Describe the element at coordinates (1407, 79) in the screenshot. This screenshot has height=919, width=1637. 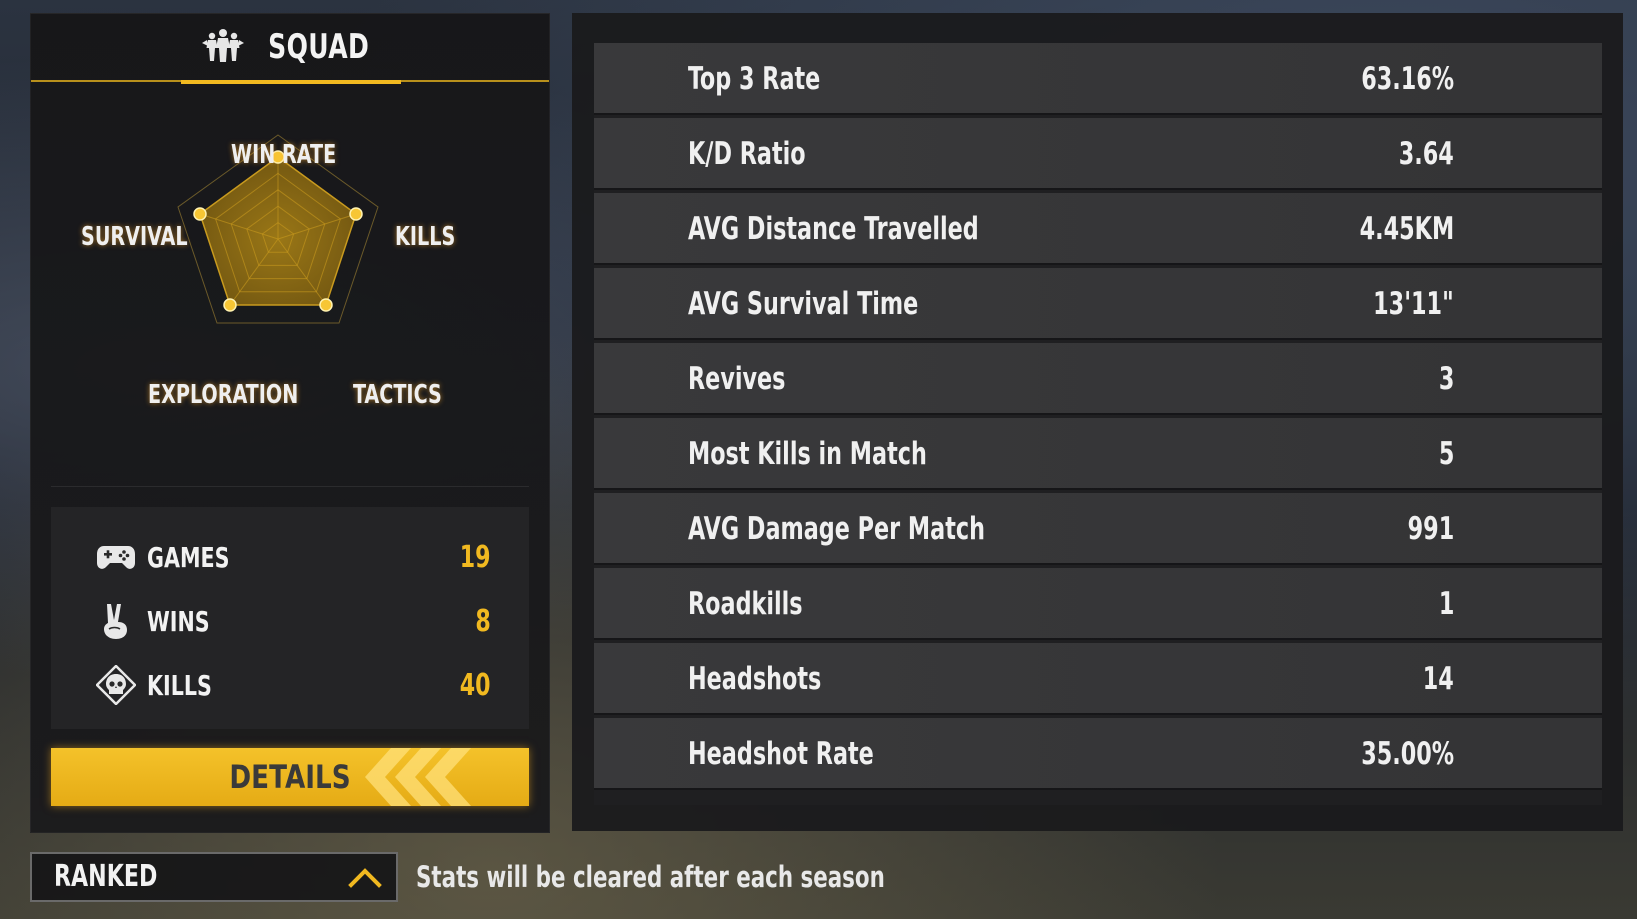
I see `stat-value: 63.16%` at that location.